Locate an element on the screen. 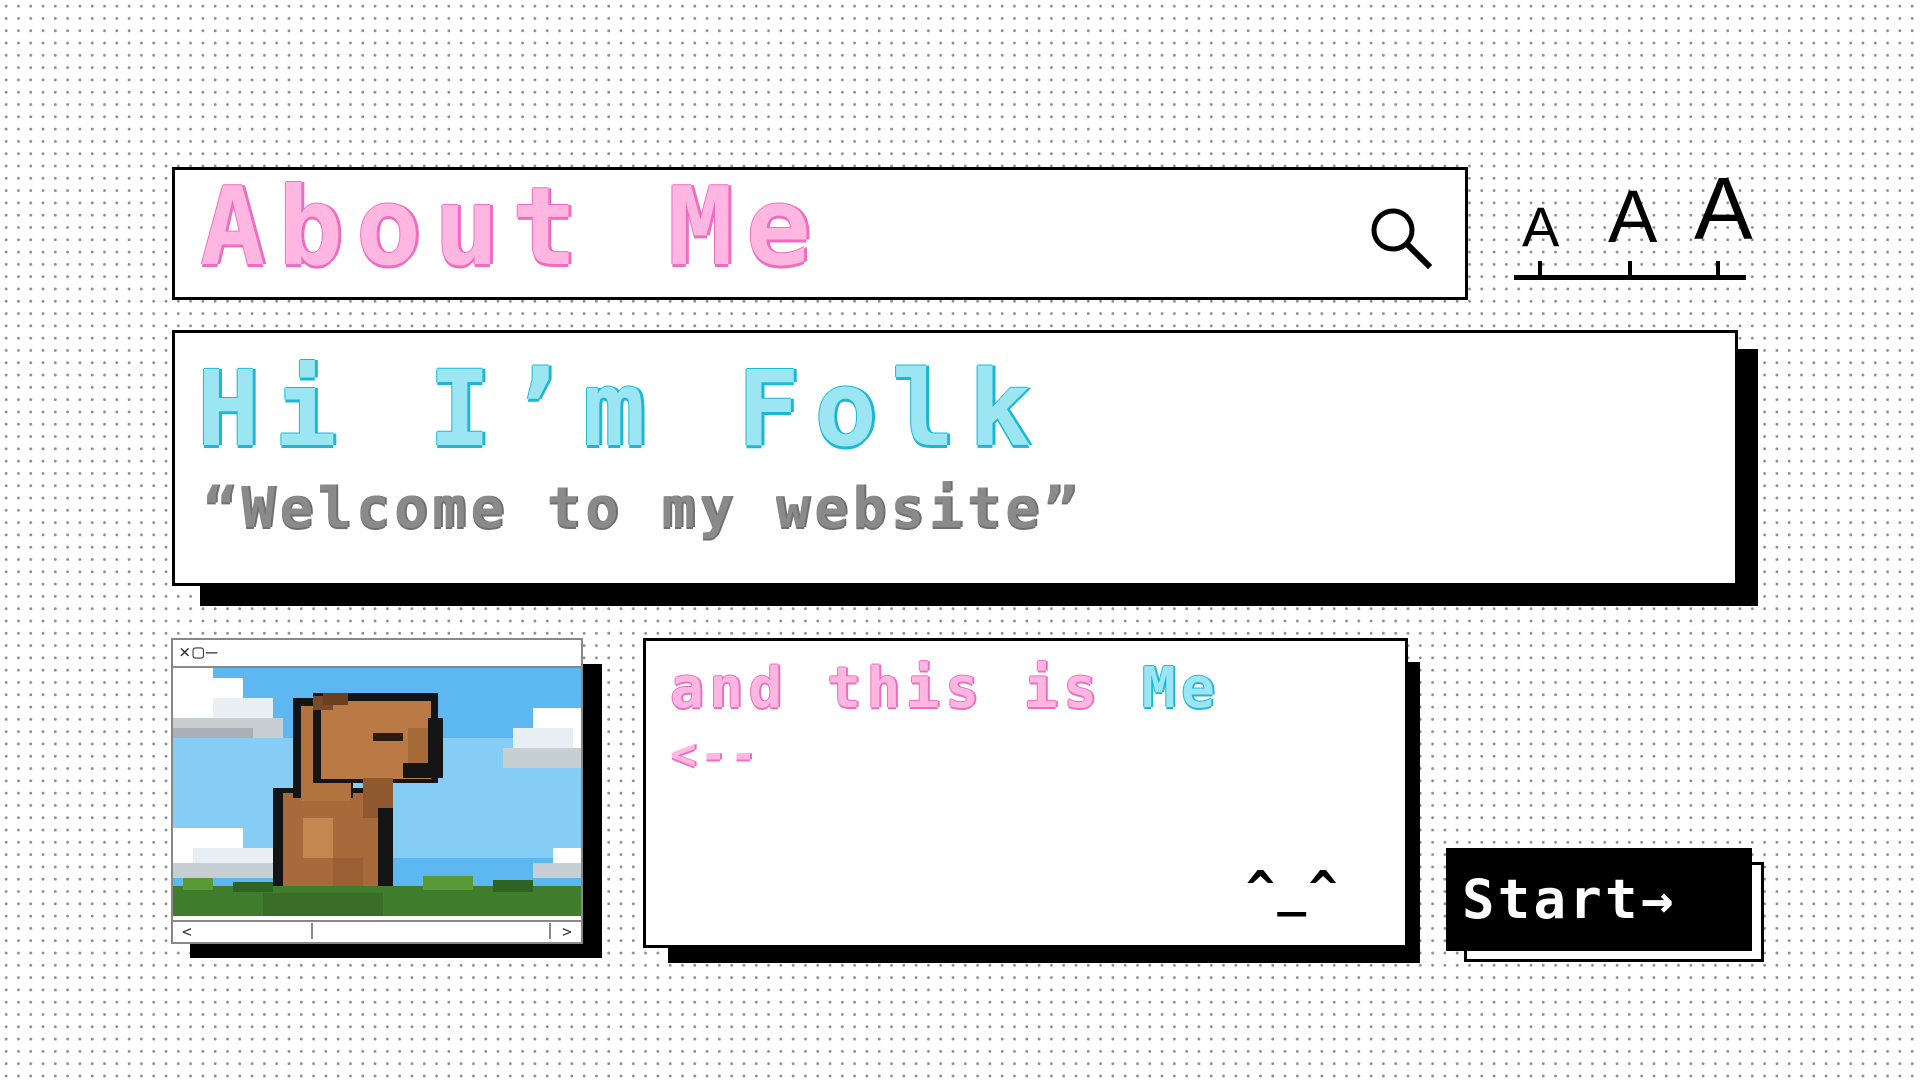 This screenshot has width=1920, height=1080. search-icon is located at coordinates (1400, 237).